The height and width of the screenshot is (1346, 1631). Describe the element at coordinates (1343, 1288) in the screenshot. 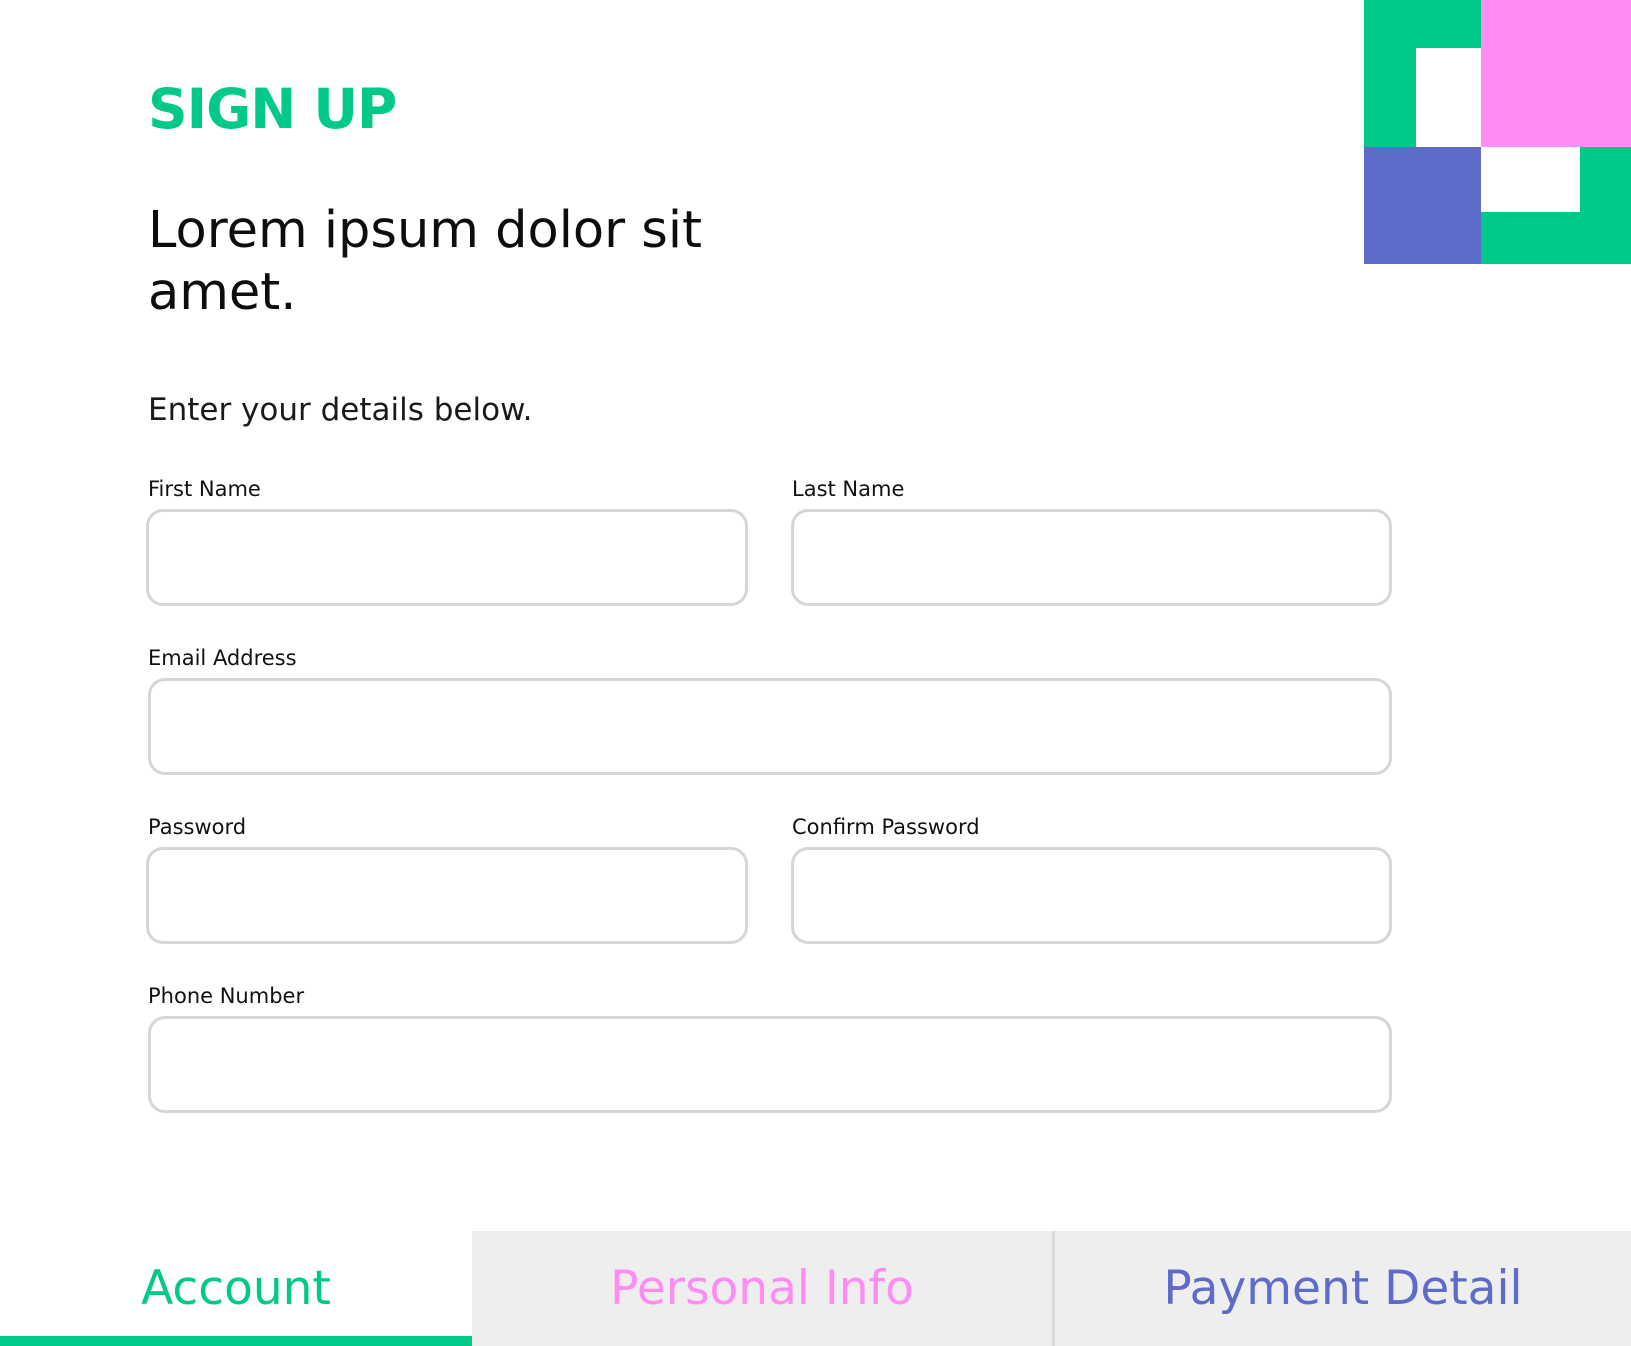

I see `tab-payment-detail: Payment Detail` at that location.